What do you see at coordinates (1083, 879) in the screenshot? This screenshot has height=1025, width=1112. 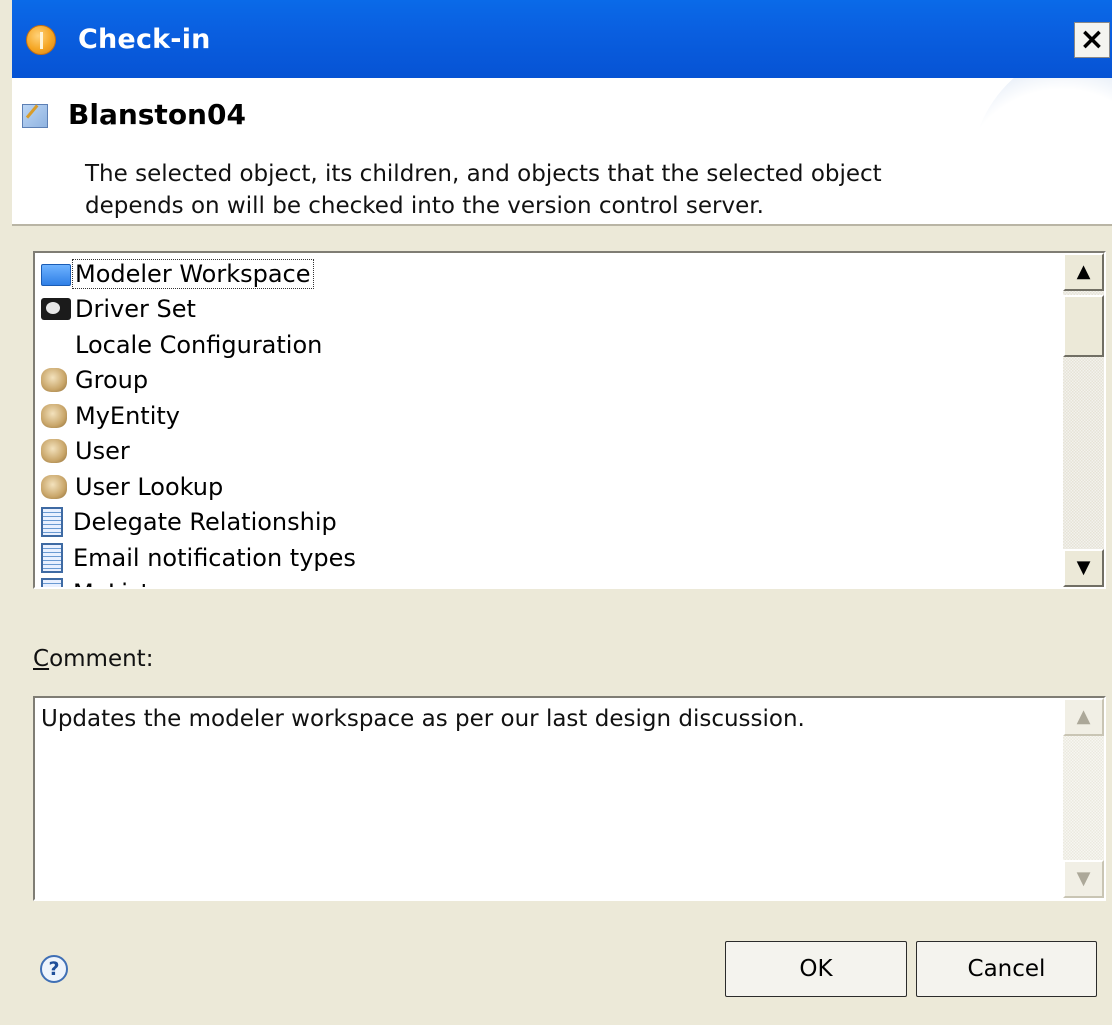 I see `comment-scroll-down-button: ▼` at bounding box center [1083, 879].